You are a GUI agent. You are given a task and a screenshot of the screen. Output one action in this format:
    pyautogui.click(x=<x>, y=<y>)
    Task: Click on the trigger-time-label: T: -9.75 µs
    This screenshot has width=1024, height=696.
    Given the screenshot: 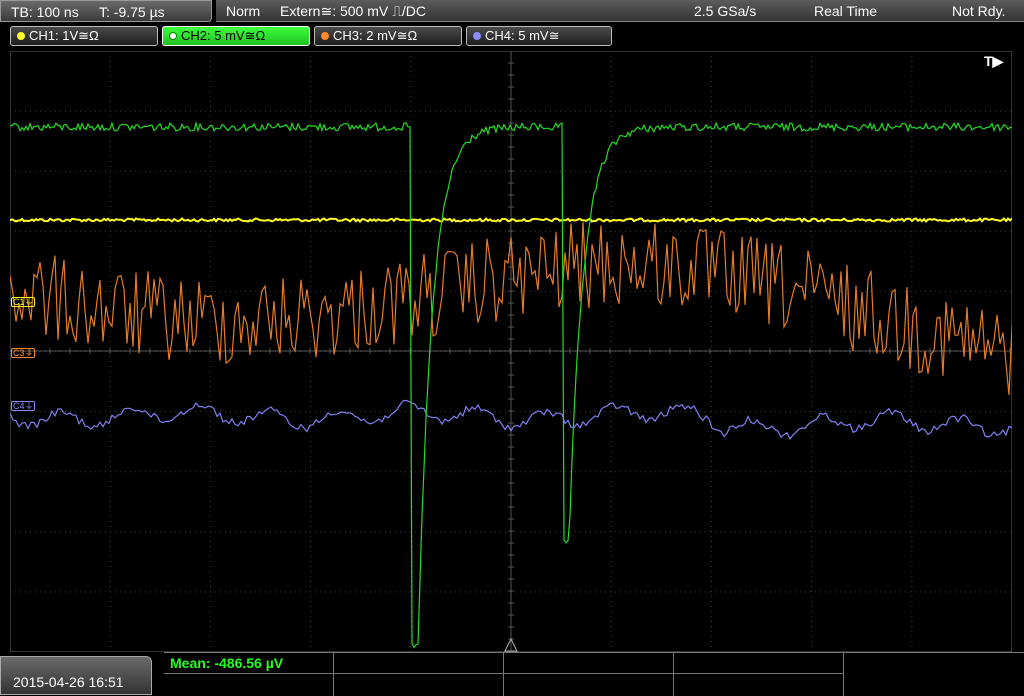 What is the action you would take?
    pyautogui.click(x=132, y=12)
    